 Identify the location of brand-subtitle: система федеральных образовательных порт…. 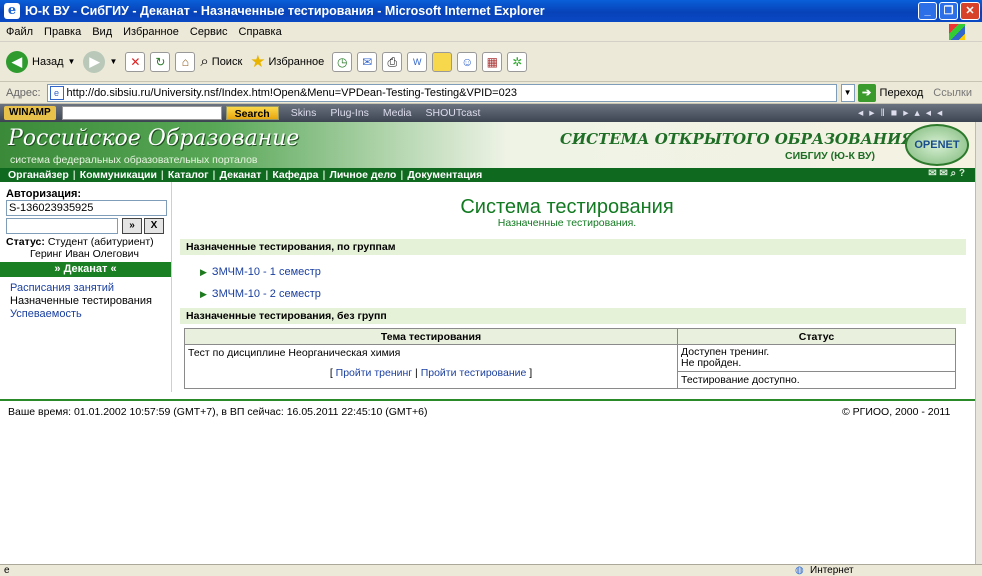
(134, 160).